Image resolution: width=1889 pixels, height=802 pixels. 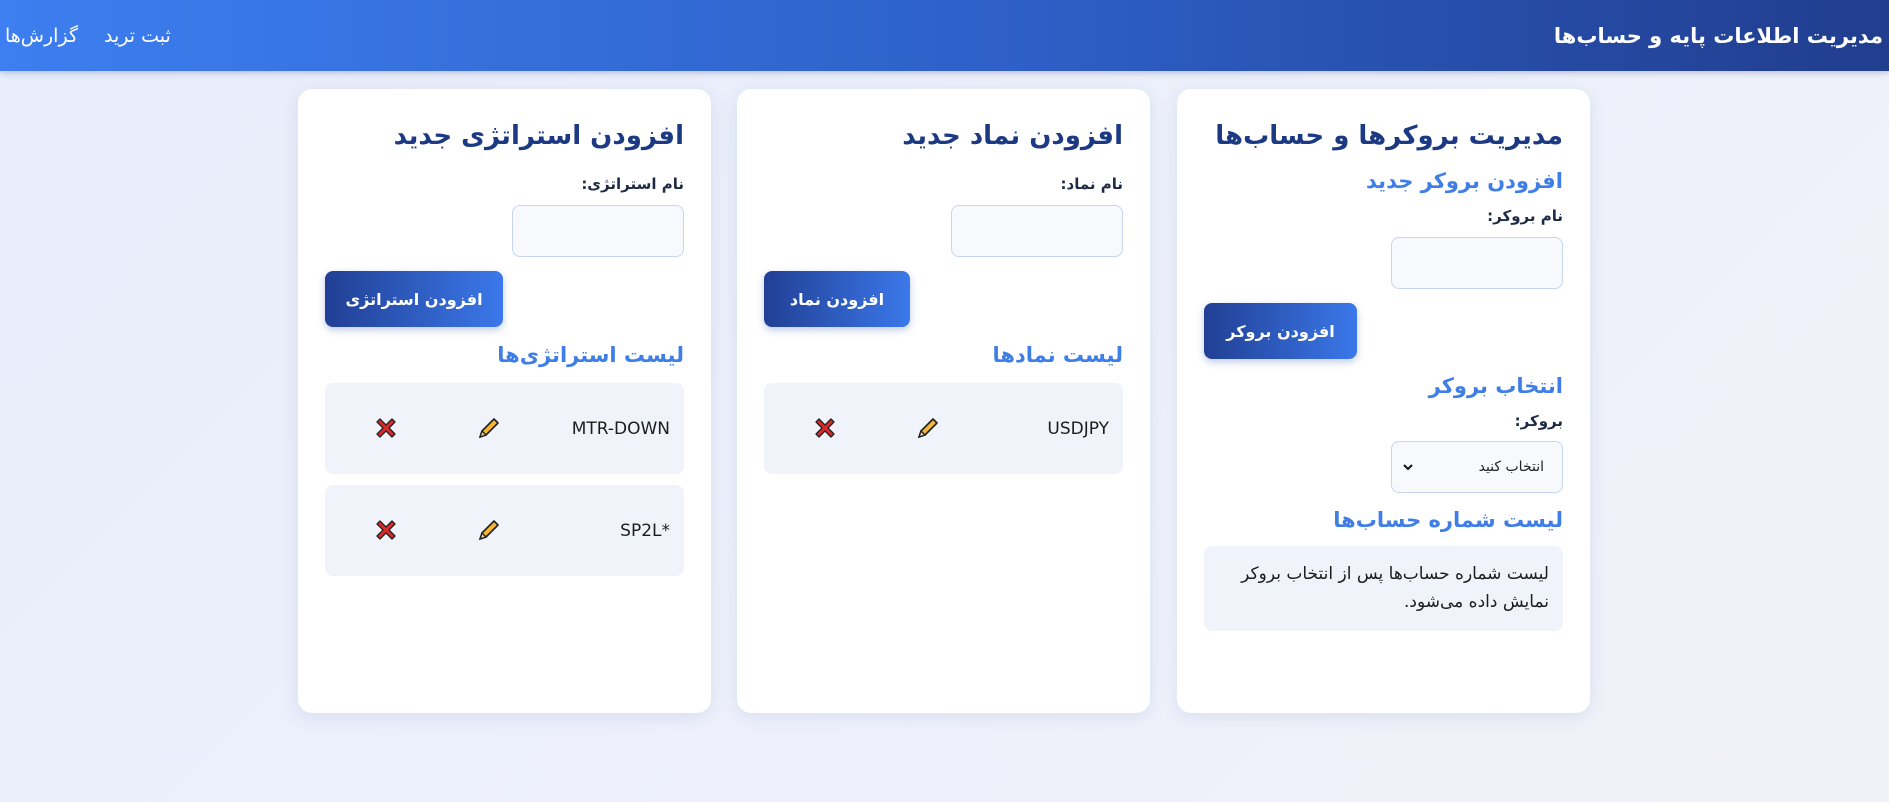 What do you see at coordinates (632, 184) in the screenshot?
I see `strategy-name-label: نام استراتژی:` at bounding box center [632, 184].